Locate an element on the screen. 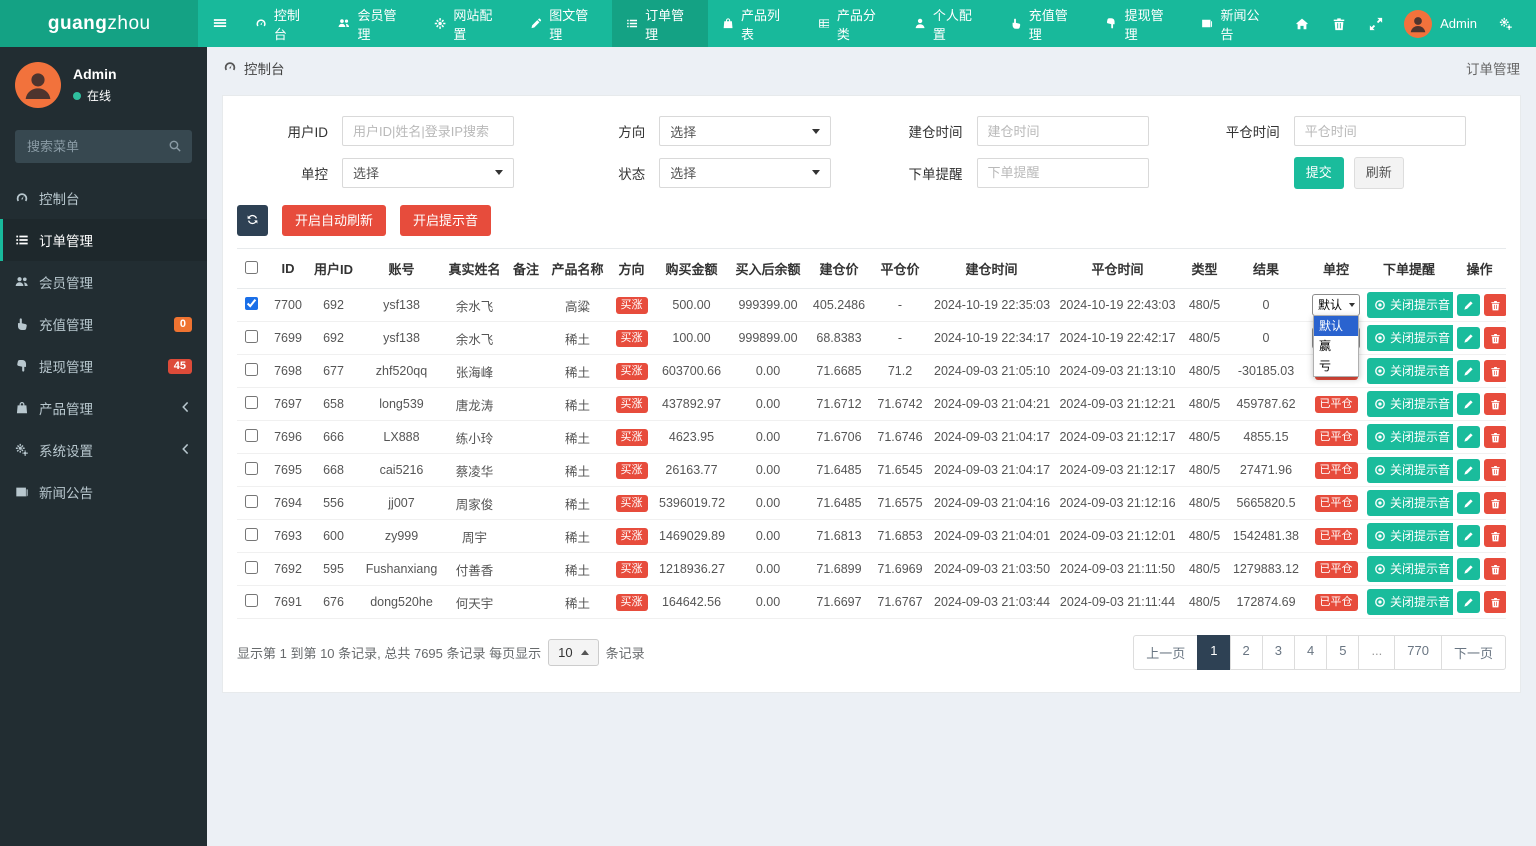 The width and height of the screenshot is (1536, 846). direction-select: 选择 is located at coordinates (745, 131).